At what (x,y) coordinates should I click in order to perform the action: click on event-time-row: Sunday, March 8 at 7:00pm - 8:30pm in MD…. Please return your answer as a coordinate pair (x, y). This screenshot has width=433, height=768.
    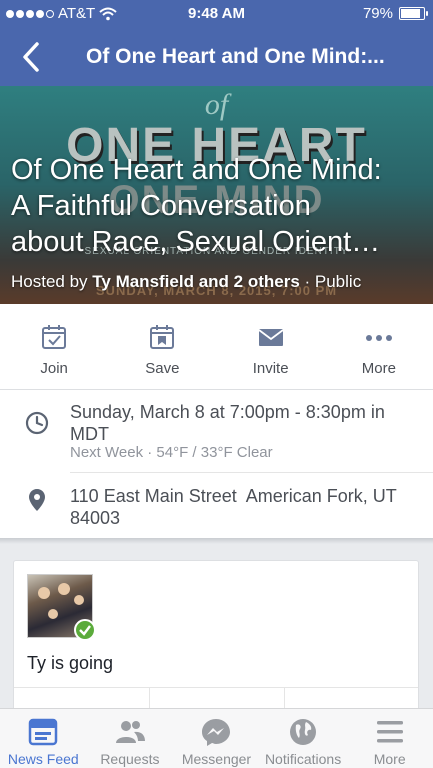
    Looking at the image, I should click on (216, 431).